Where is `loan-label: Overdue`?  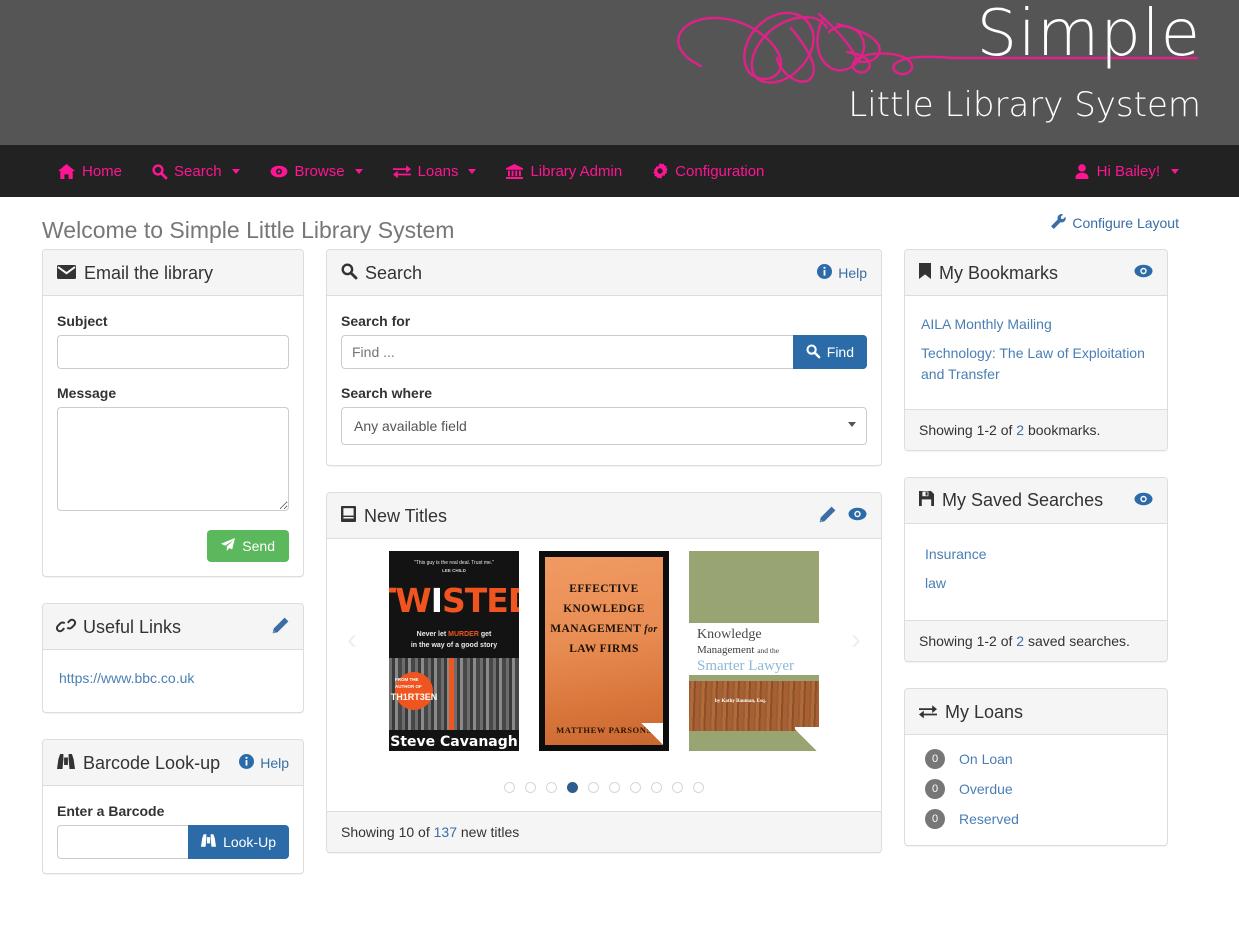 loan-label: Overdue is located at coordinates (986, 789).